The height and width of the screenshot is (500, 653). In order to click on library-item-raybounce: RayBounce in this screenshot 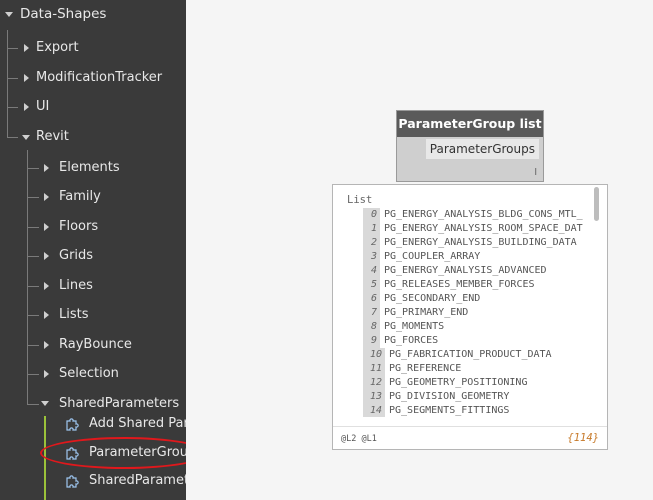, I will do `click(95, 344)`.